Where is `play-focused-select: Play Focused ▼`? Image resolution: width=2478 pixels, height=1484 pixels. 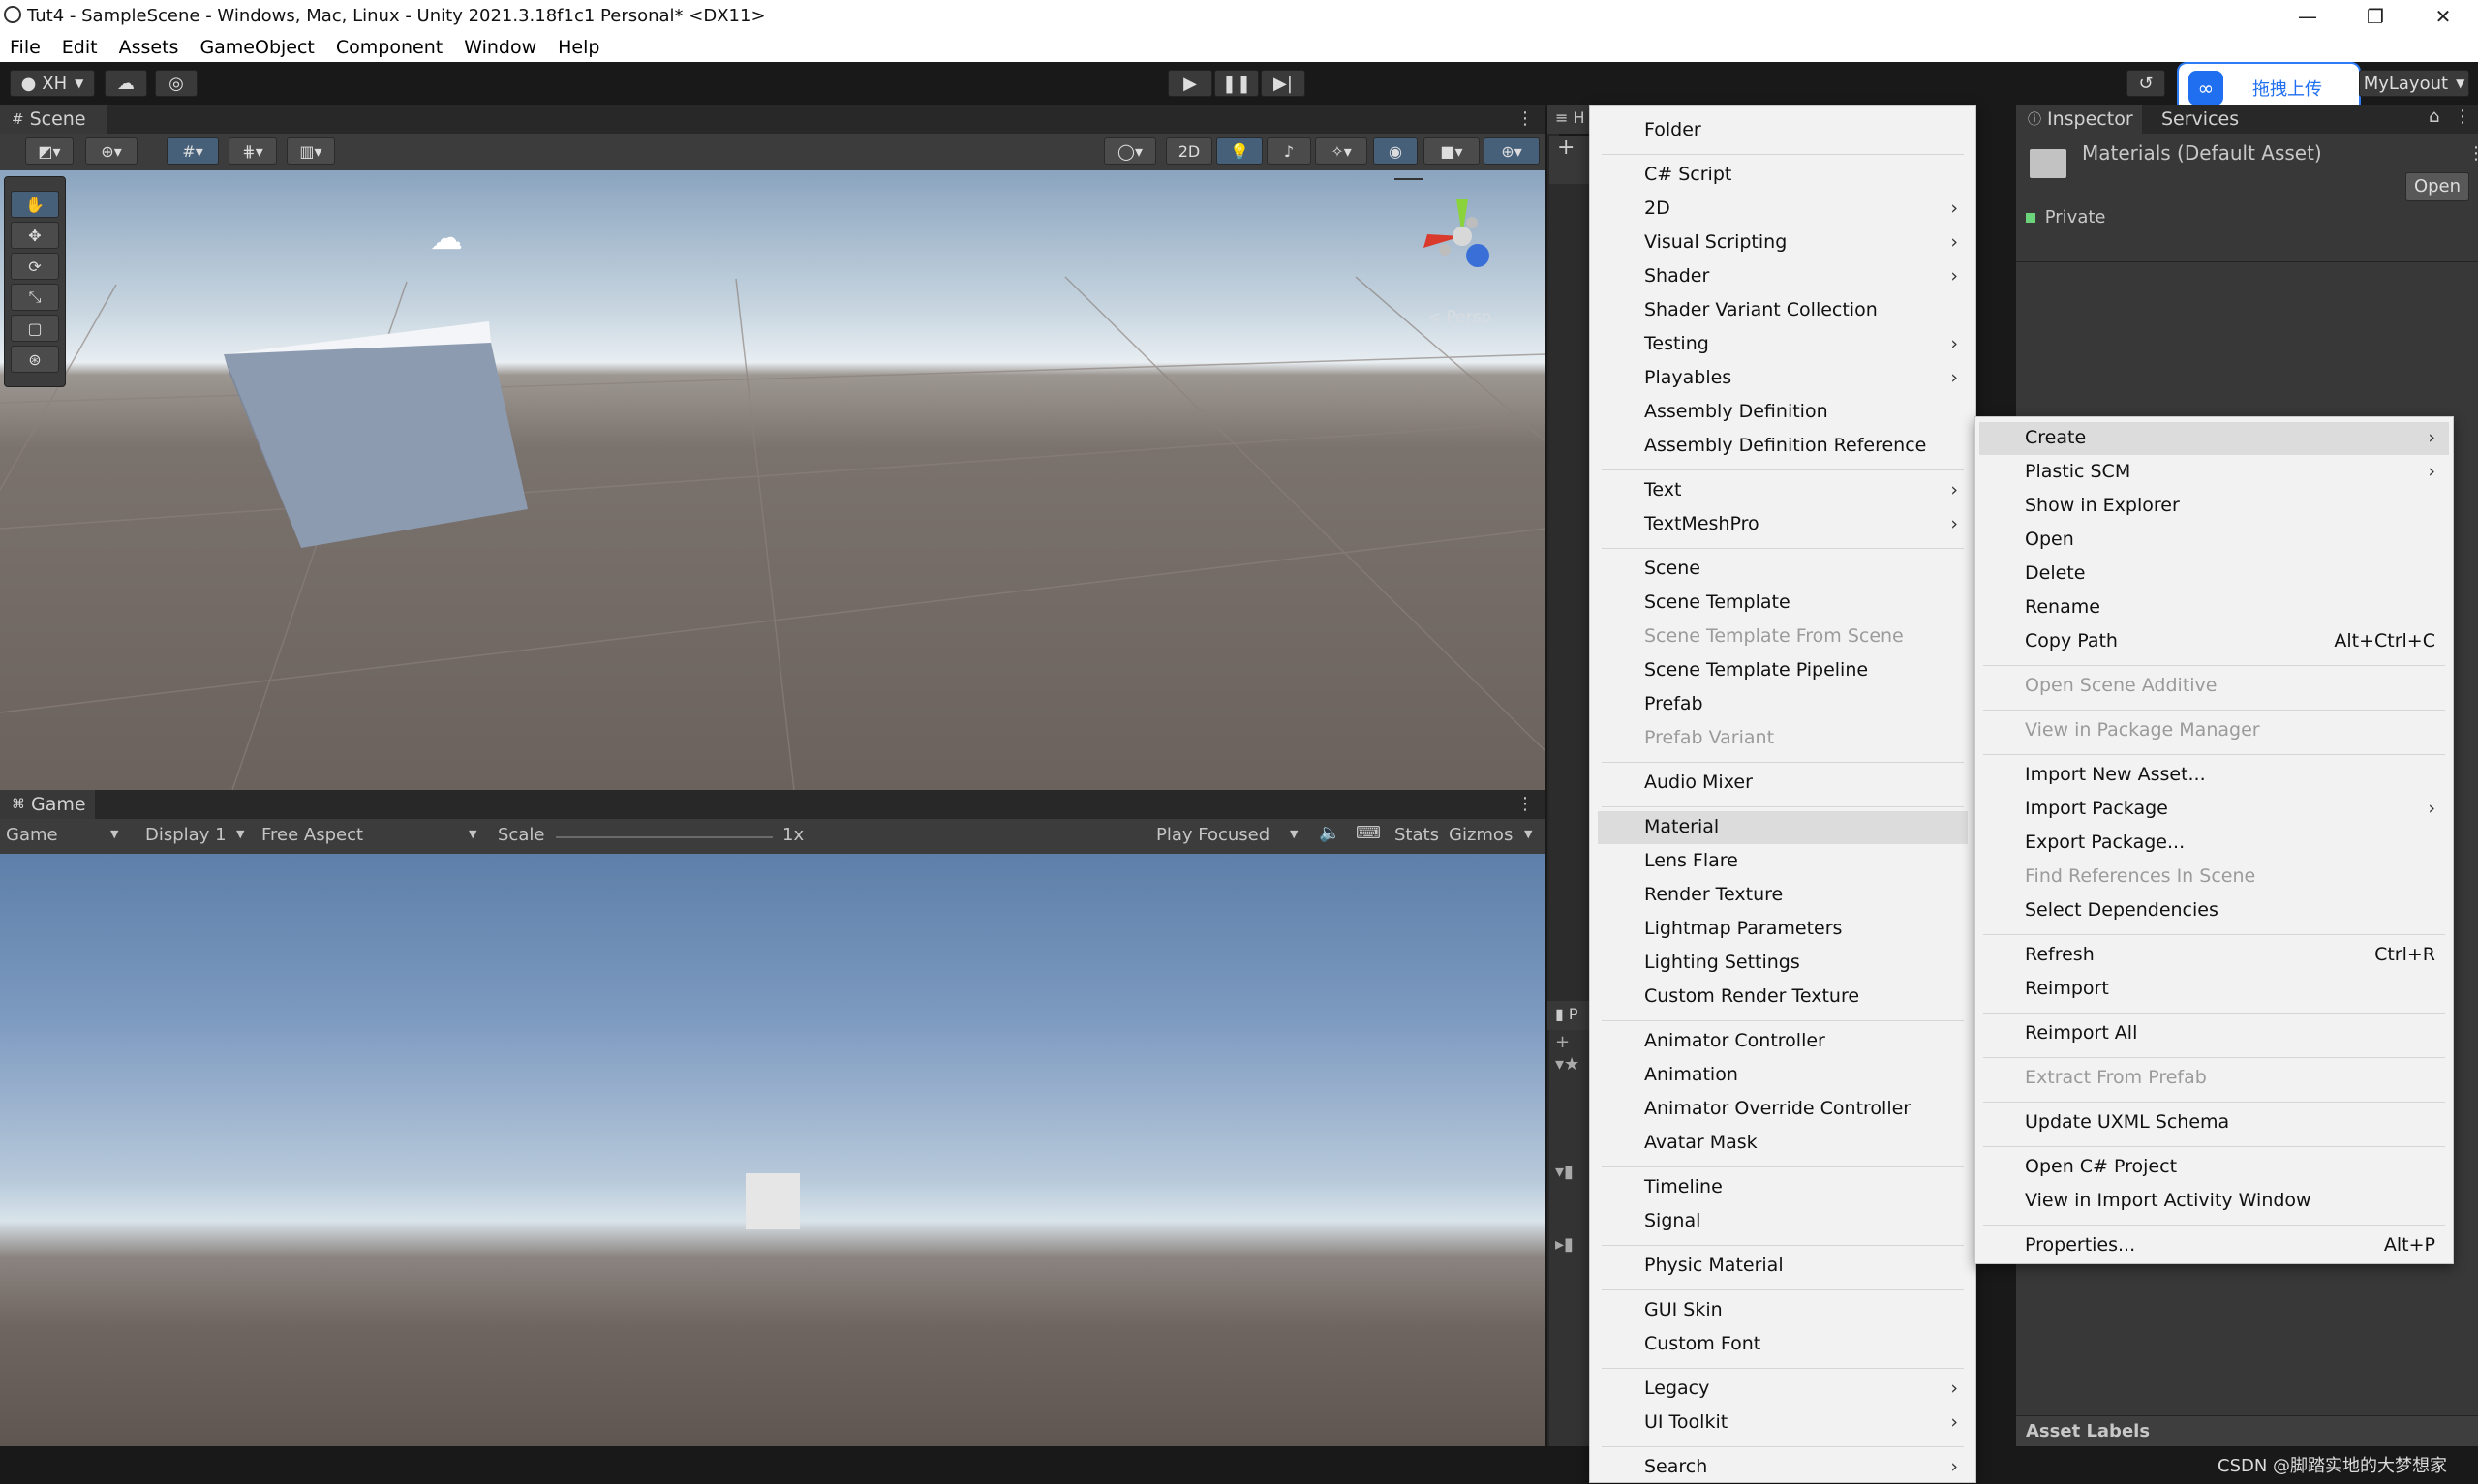 play-focused-select: Play Focused ▼ is located at coordinates (1230, 835).